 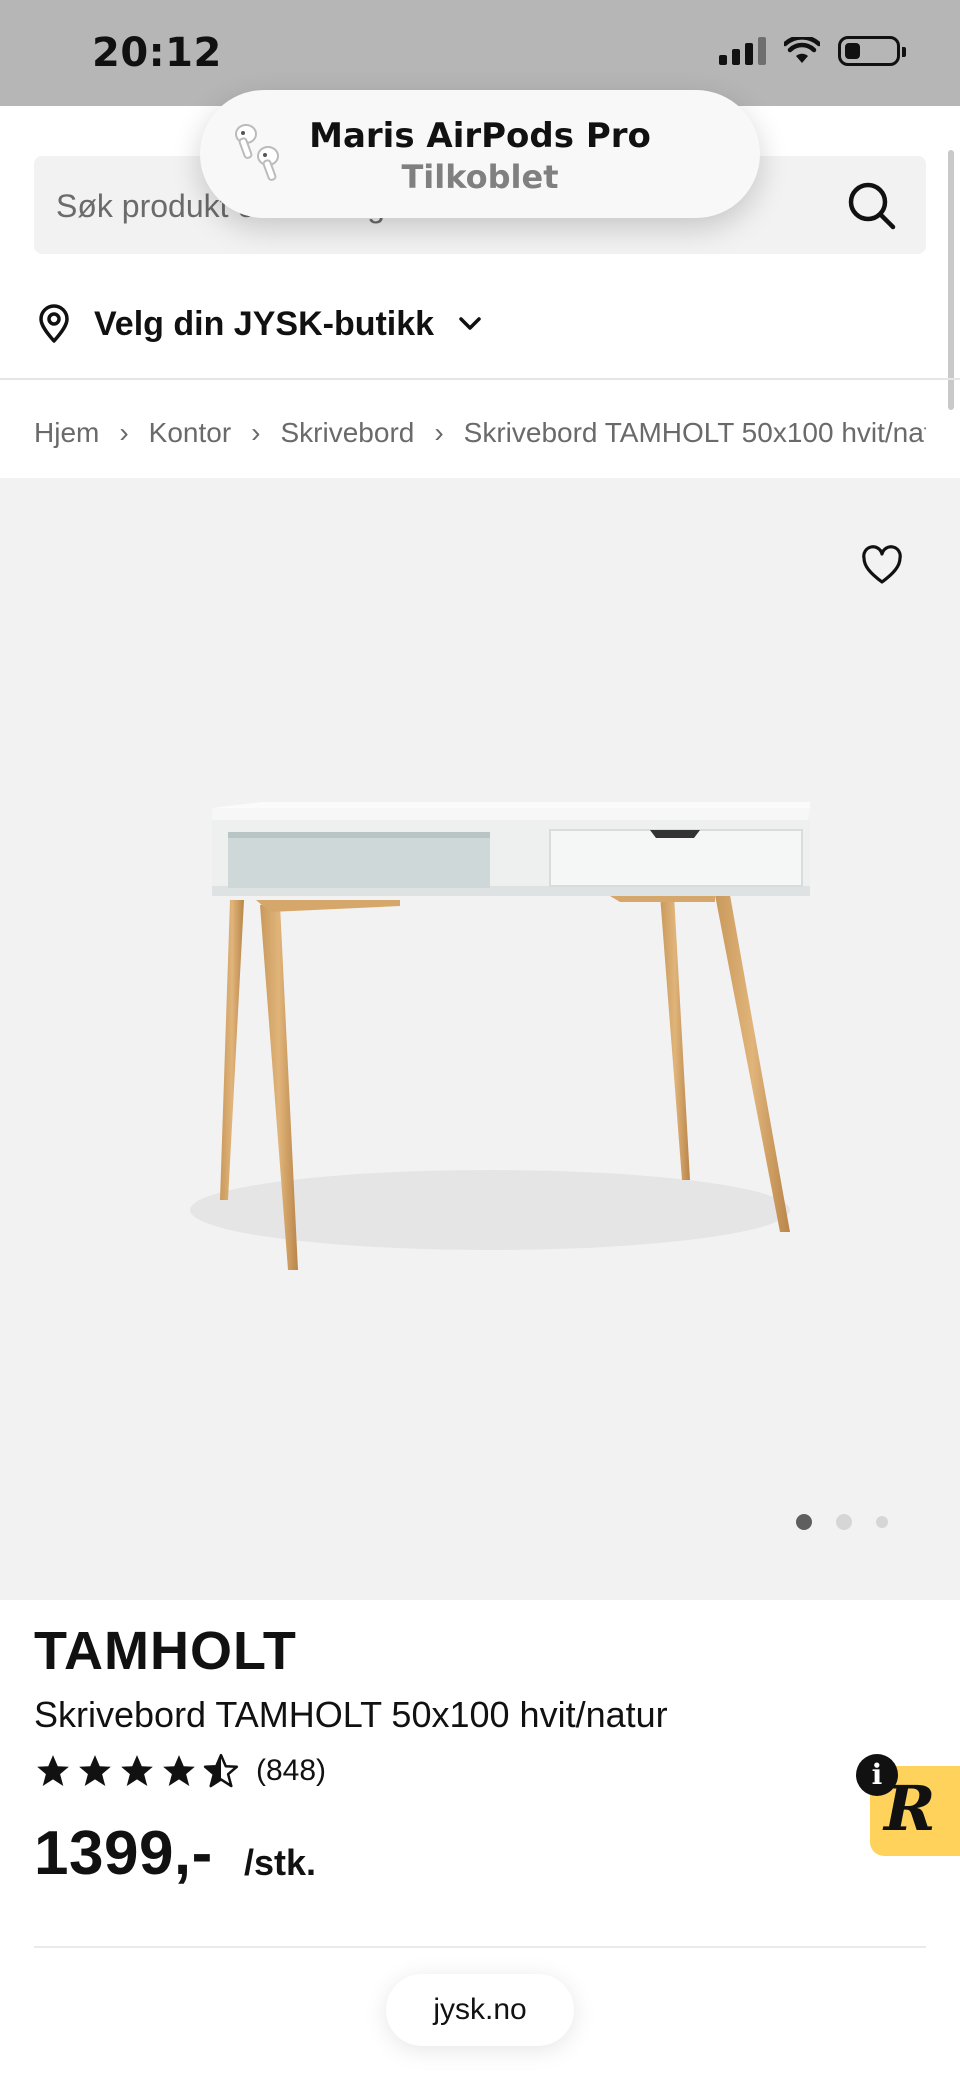 I want to click on product-rating: (848), so click(x=180, y=1771).